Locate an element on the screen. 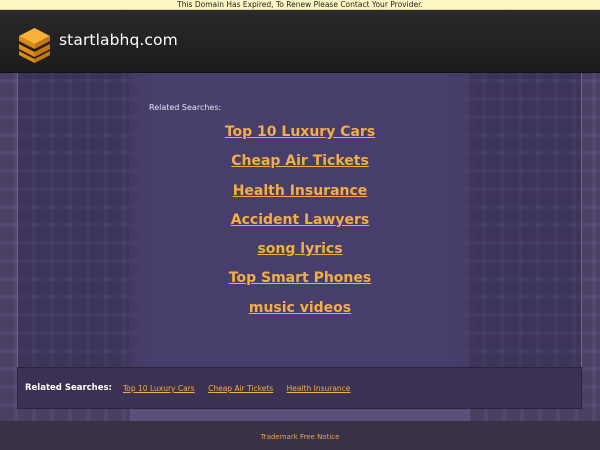  trademark-notice-link: Trademark Free Notice is located at coordinates (300, 437).